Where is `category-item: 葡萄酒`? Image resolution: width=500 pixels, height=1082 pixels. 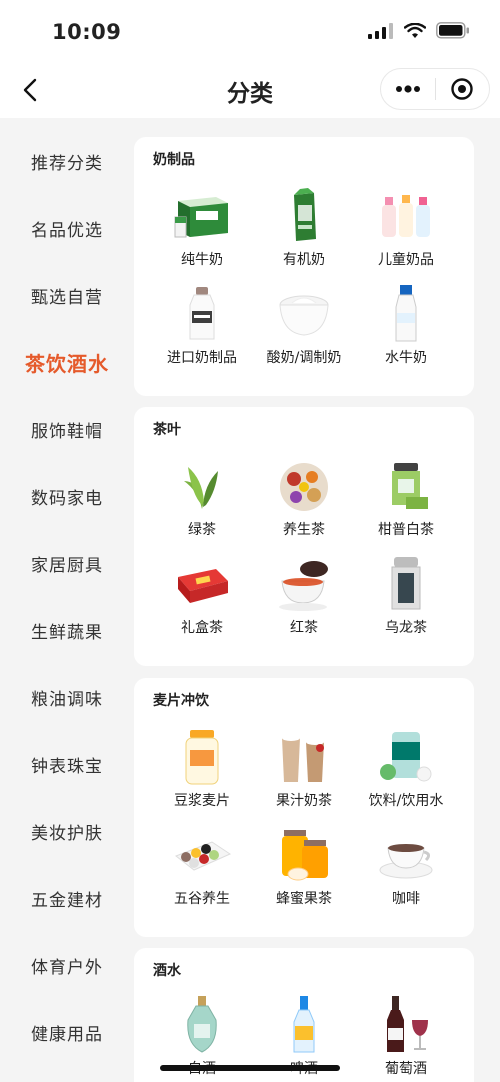
category-item: 葡萄酒 is located at coordinates (406, 1037).